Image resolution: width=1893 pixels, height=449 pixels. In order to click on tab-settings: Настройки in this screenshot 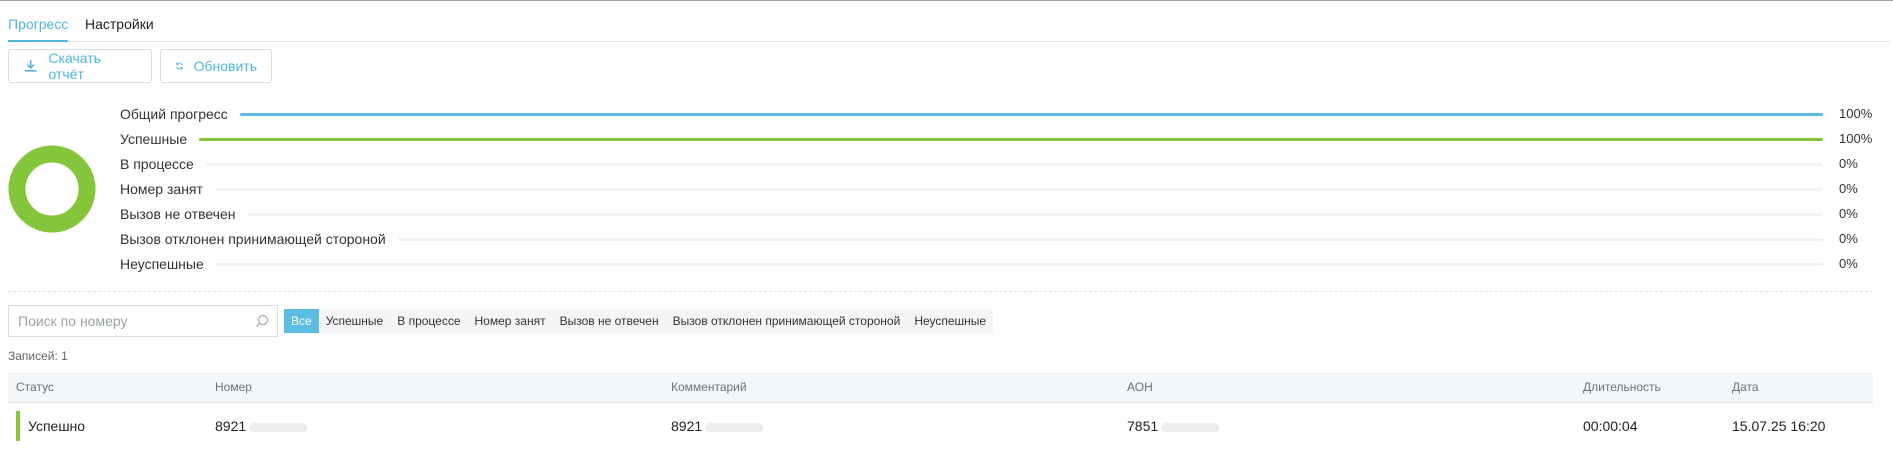, I will do `click(119, 28)`.